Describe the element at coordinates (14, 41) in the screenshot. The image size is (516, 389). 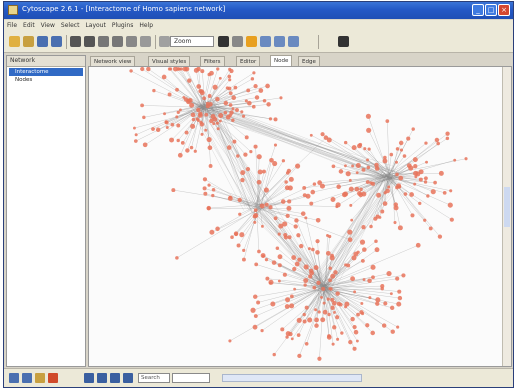
I see `new-session-icon` at that location.